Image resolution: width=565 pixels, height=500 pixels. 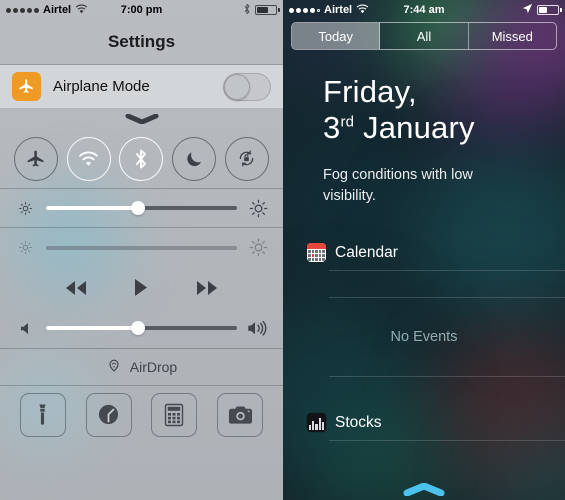 I want to click on date-day-suffix: rd, so click(x=347, y=122).